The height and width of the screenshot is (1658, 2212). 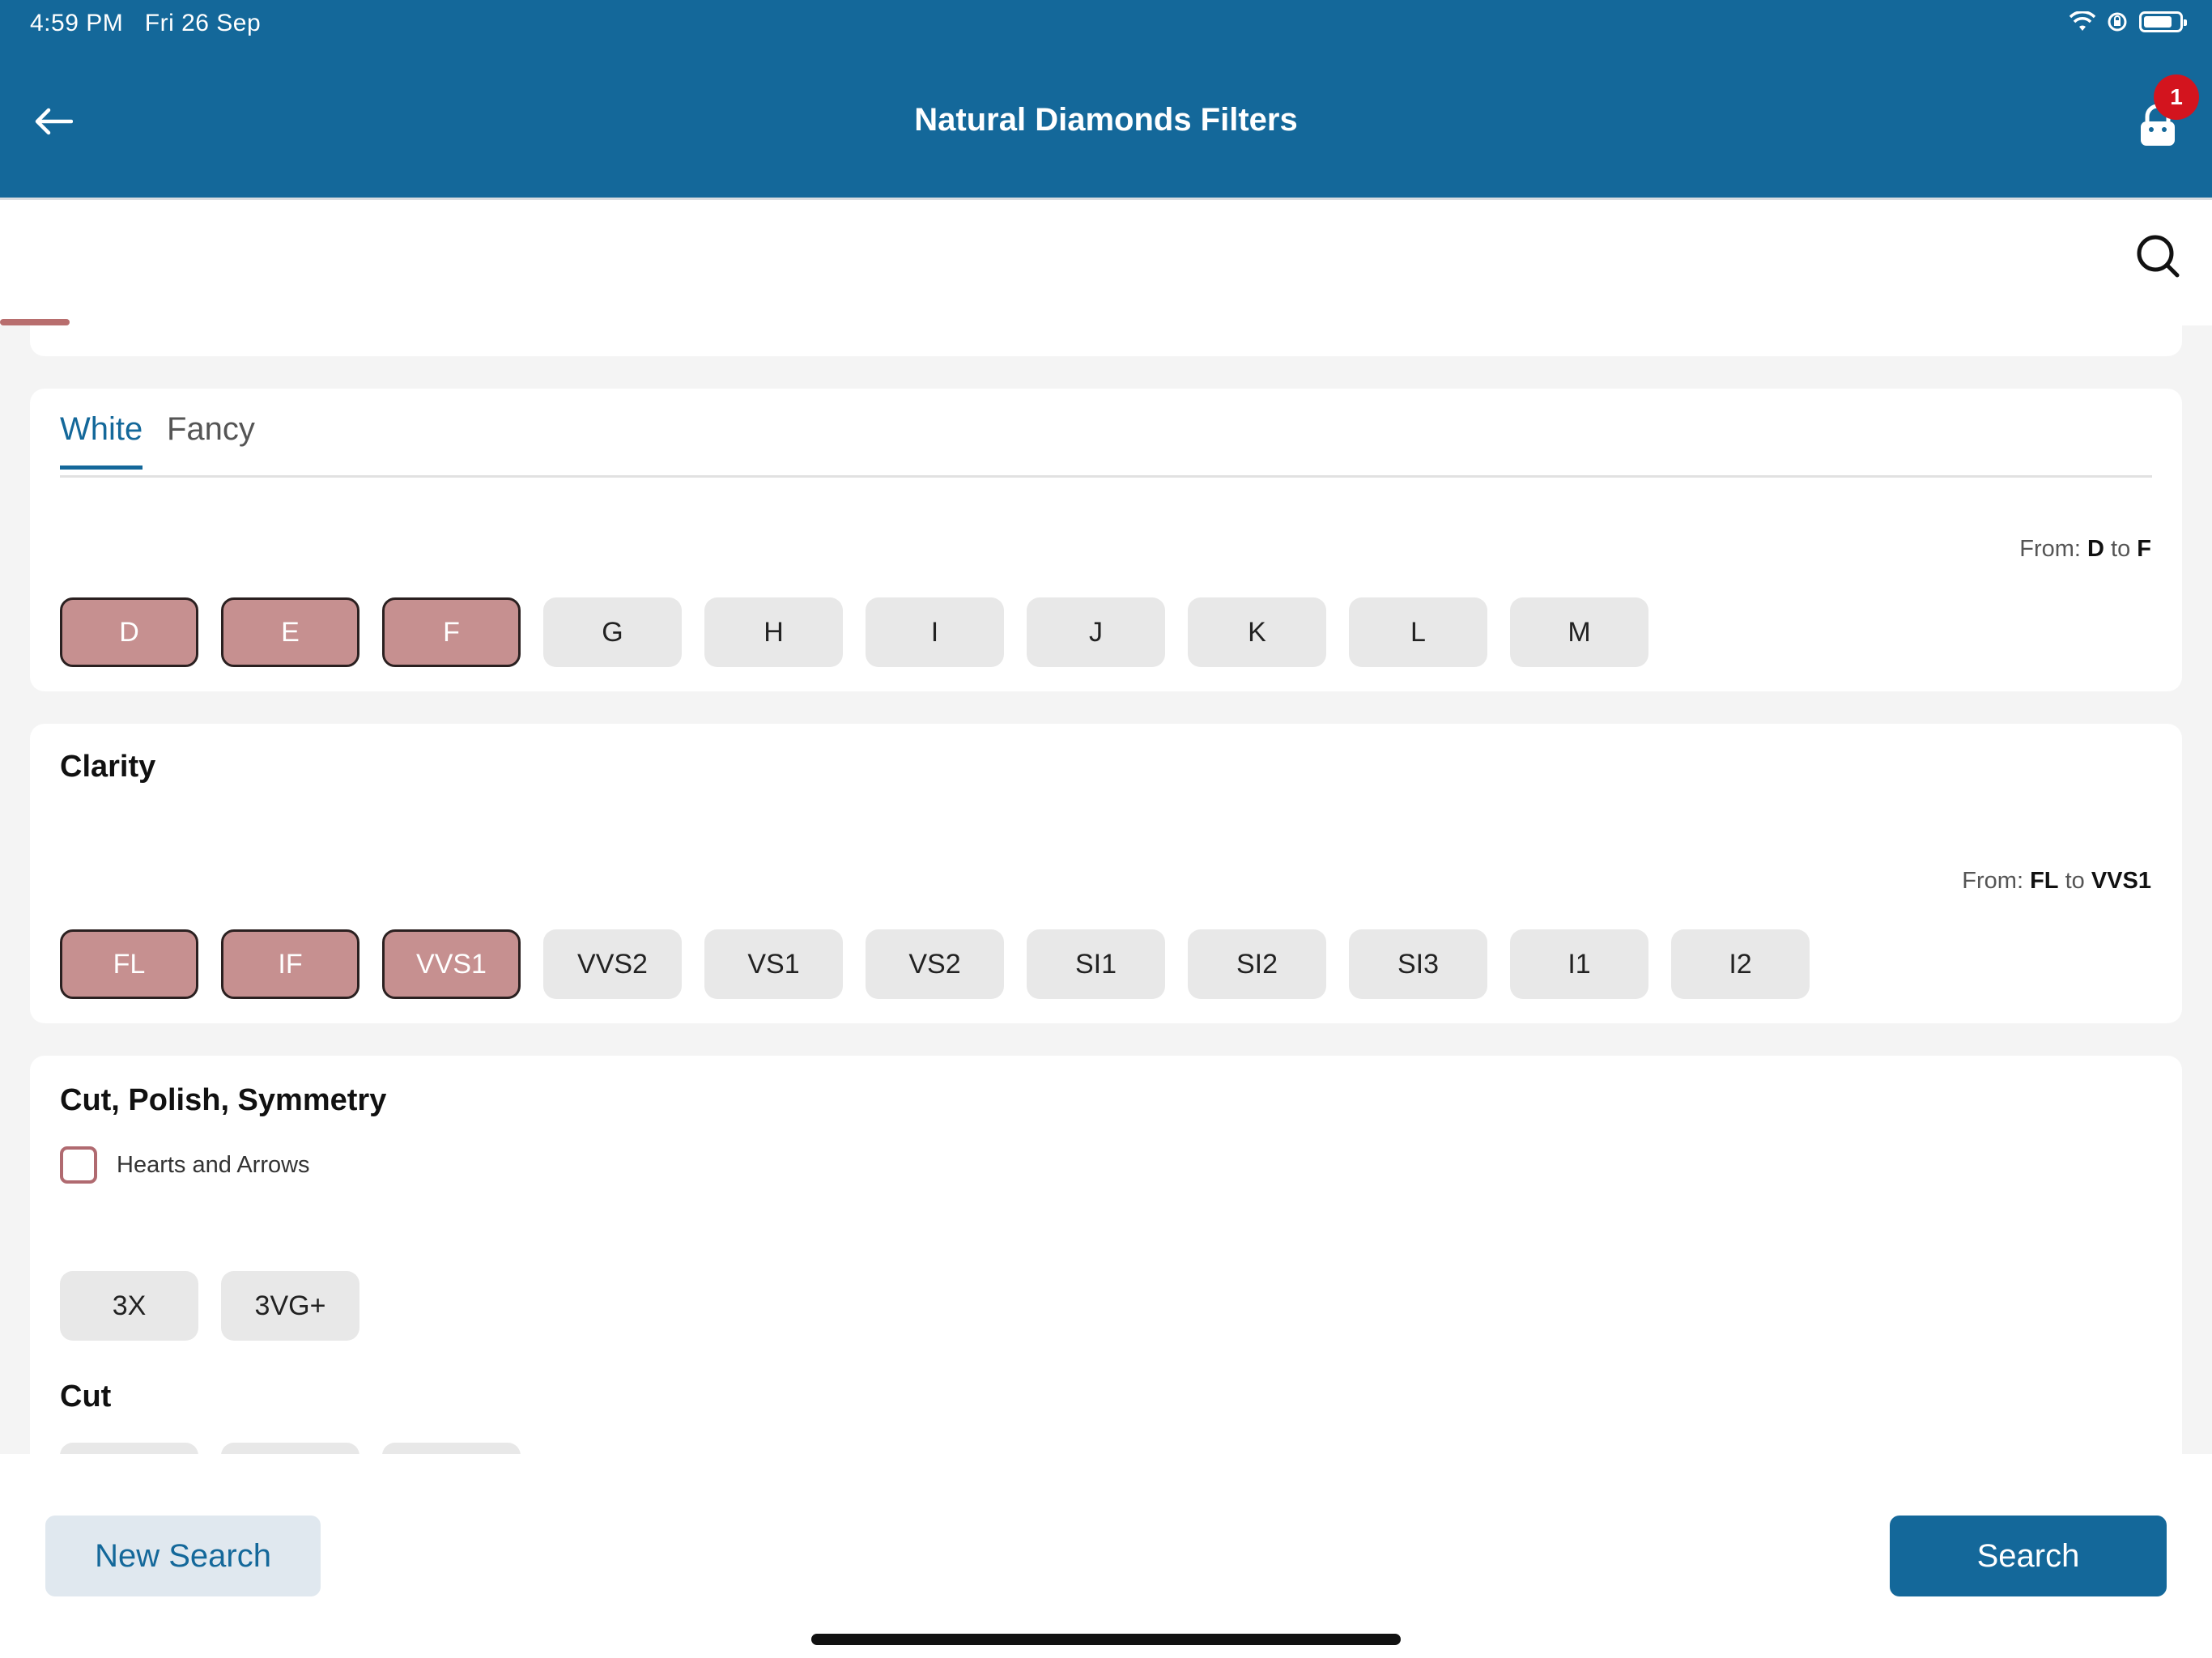 What do you see at coordinates (213, 1164) in the screenshot?
I see `hearts-and-arrows-label: Hearts and Arrows` at bounding box center [213, 1164].